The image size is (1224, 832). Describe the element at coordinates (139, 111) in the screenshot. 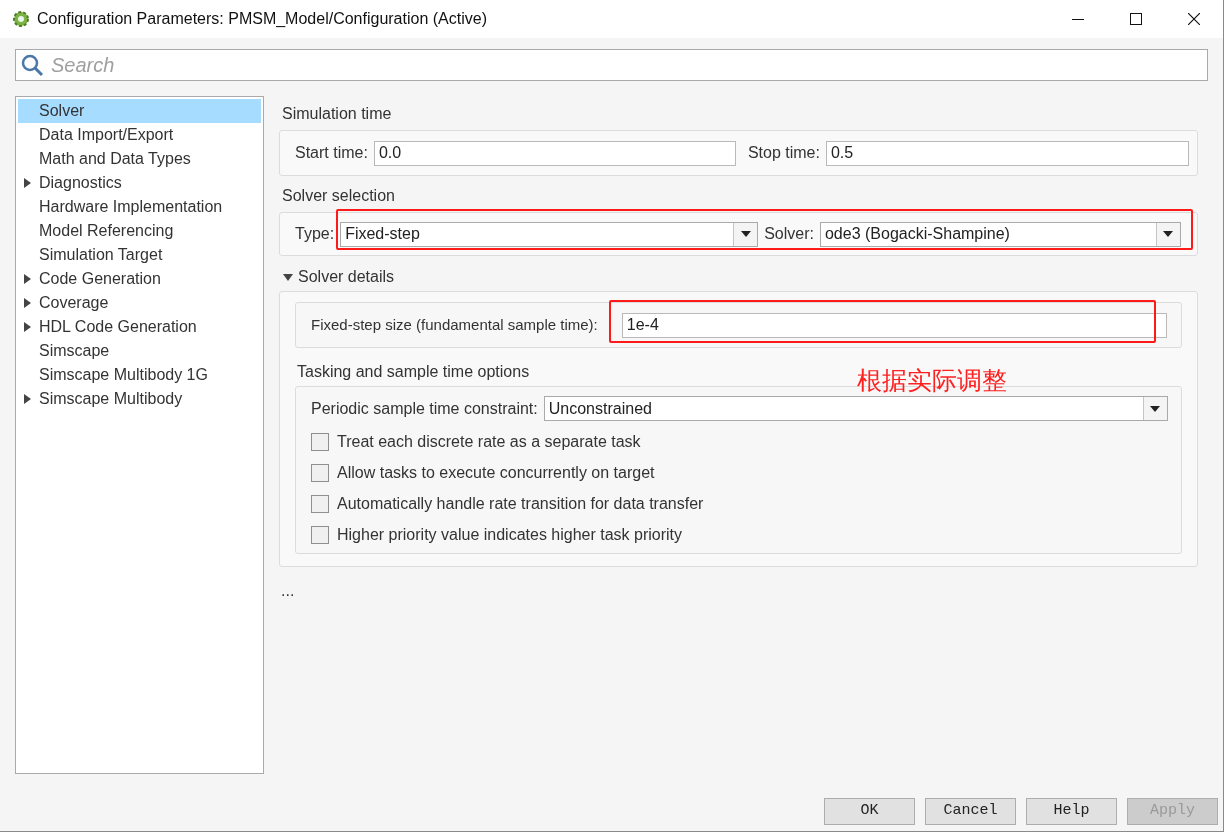

I see `sidebar-item: Solver` at that location.